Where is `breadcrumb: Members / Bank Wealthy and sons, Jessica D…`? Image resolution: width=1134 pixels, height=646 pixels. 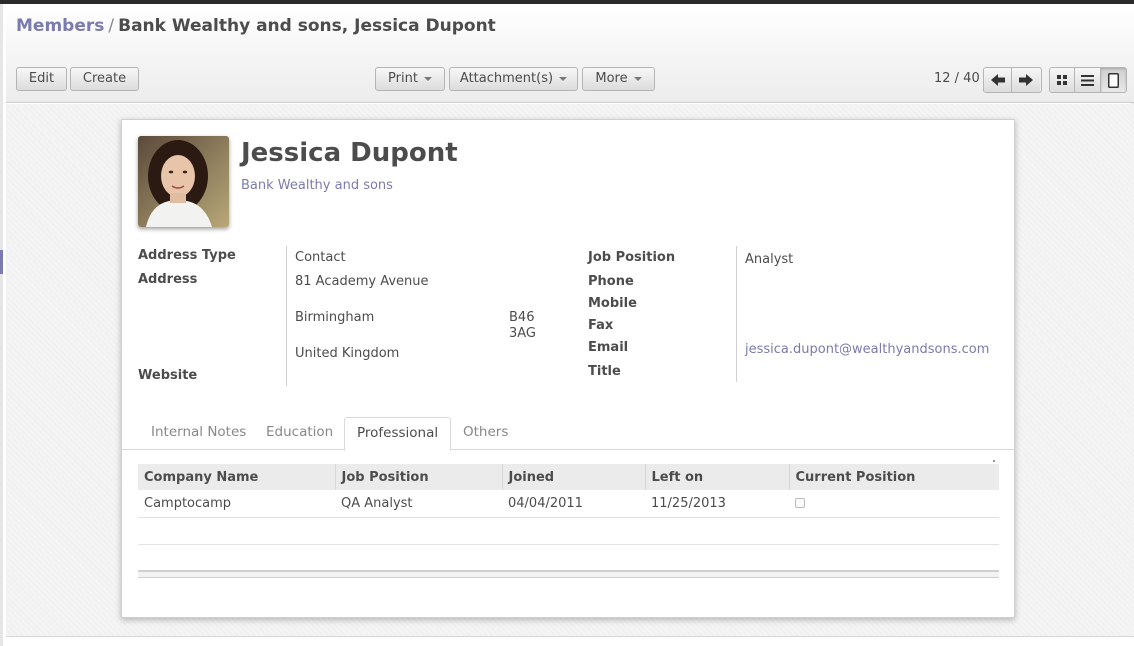 breadcrumb: Members / Bank Wealthy and sons, Jessica D… is located at coordinates (256, 26).